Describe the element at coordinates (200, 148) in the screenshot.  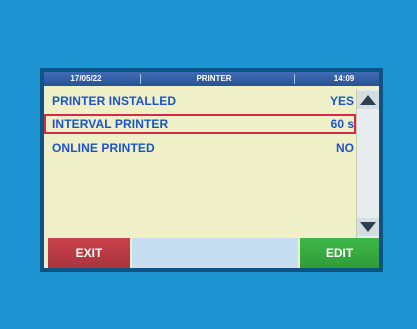
I see `setting-row-online-printed: ONLINE PRINTED NO` at that location.